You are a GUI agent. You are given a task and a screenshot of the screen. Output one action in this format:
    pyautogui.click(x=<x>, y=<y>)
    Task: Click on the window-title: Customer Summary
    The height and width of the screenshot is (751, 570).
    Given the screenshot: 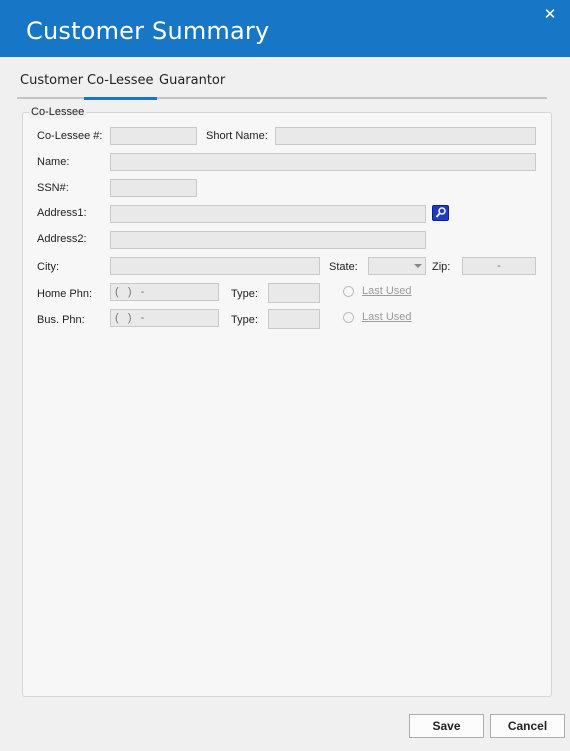 What is the action you would take?
    pyautogui.click(x=148, y=31)
    